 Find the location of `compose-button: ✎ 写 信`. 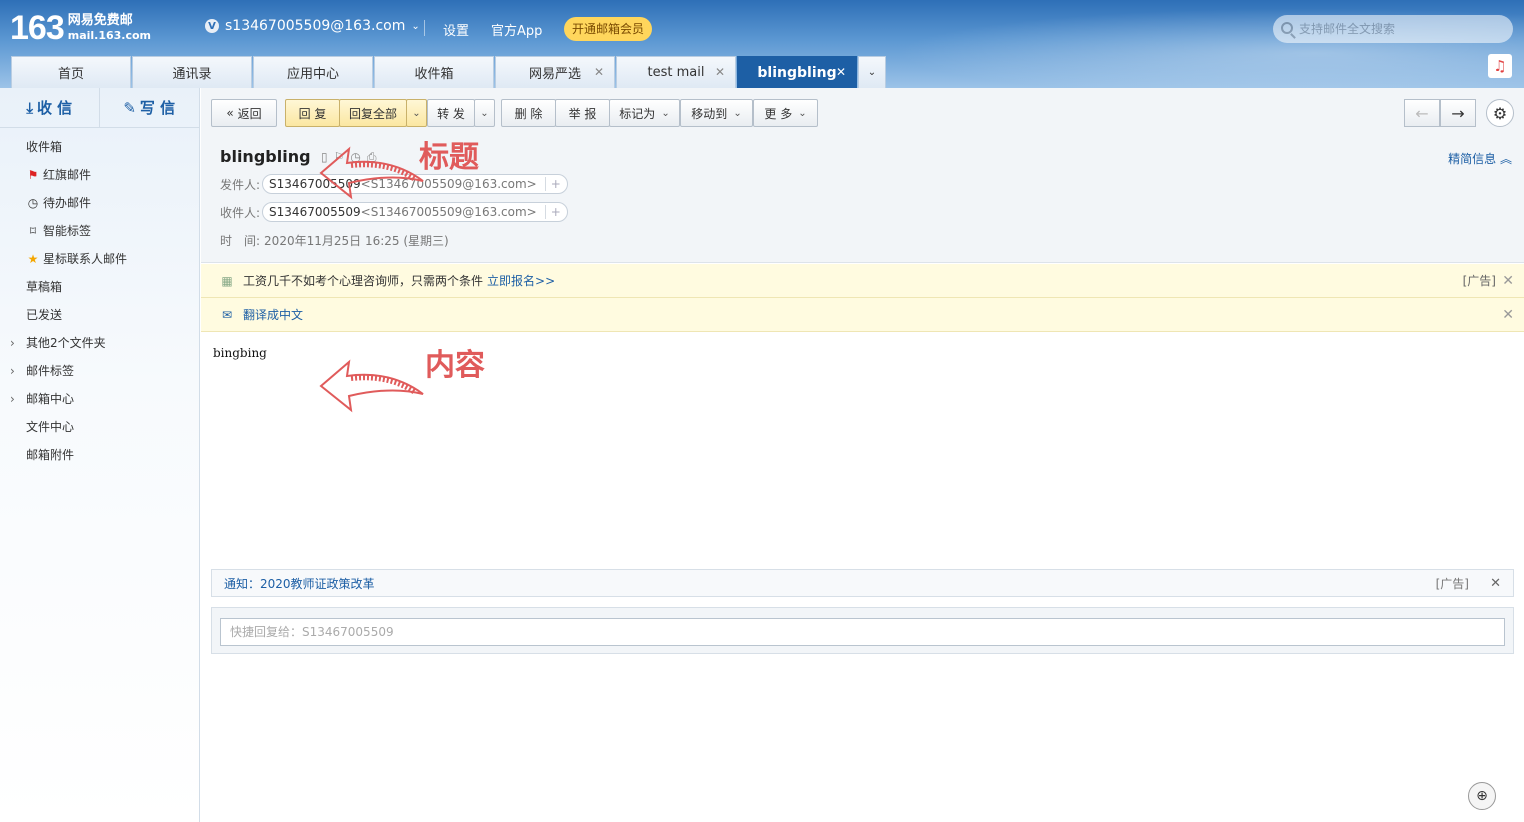

compose-button: ✎ 写 信 is located at coordinates (150, 107).